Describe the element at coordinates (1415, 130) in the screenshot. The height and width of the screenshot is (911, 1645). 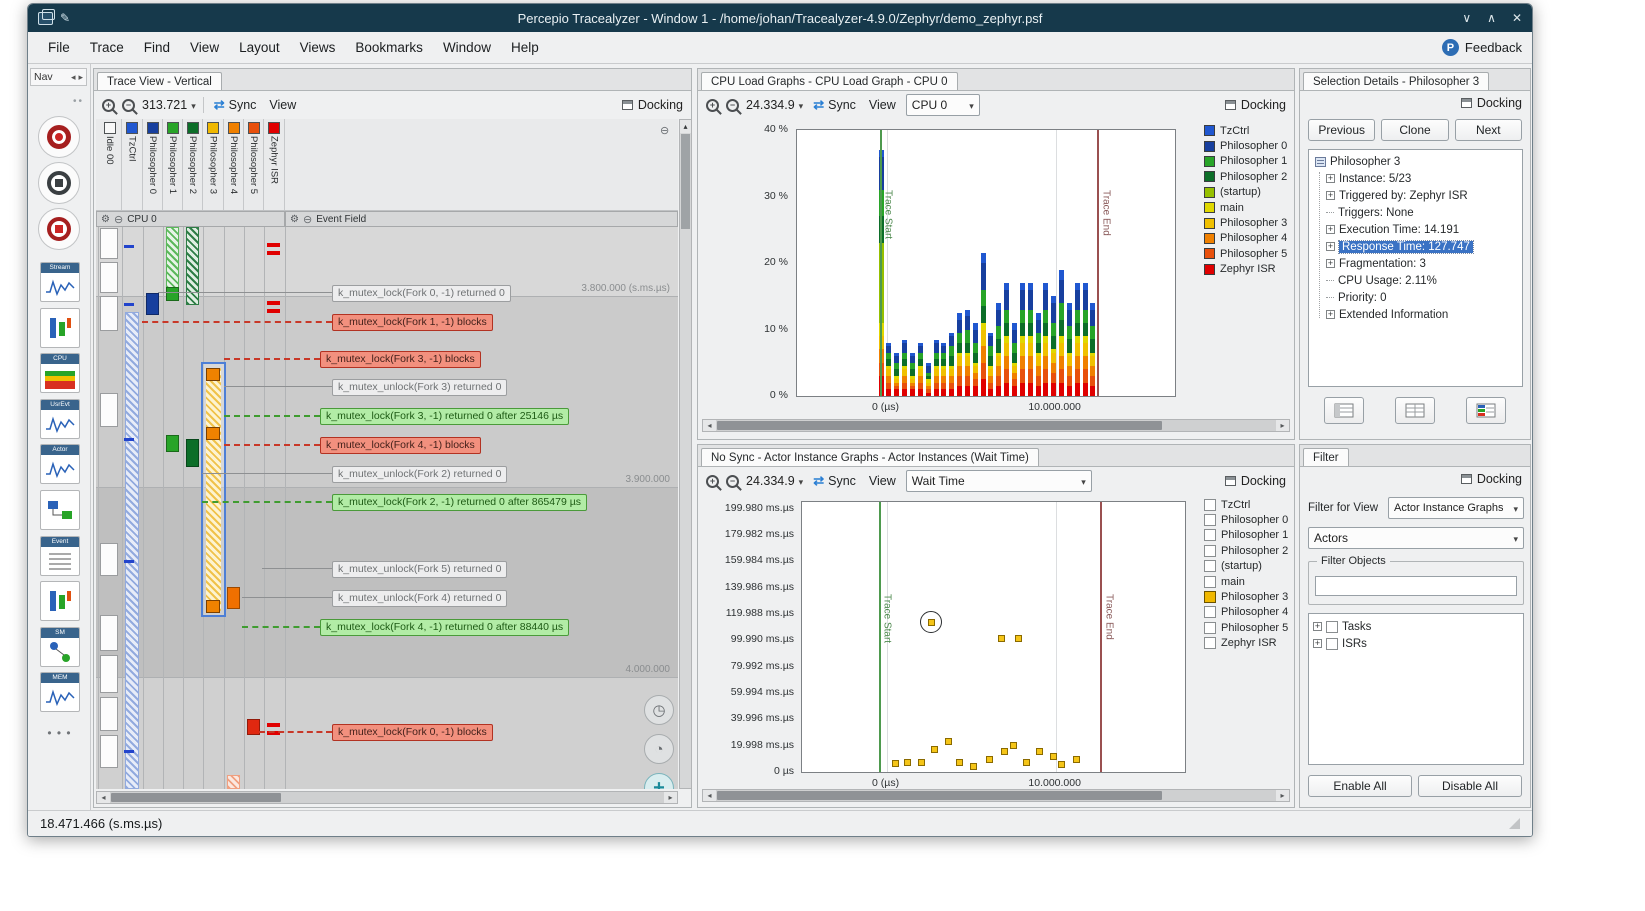
I see `clone-button: Clone` at that location.